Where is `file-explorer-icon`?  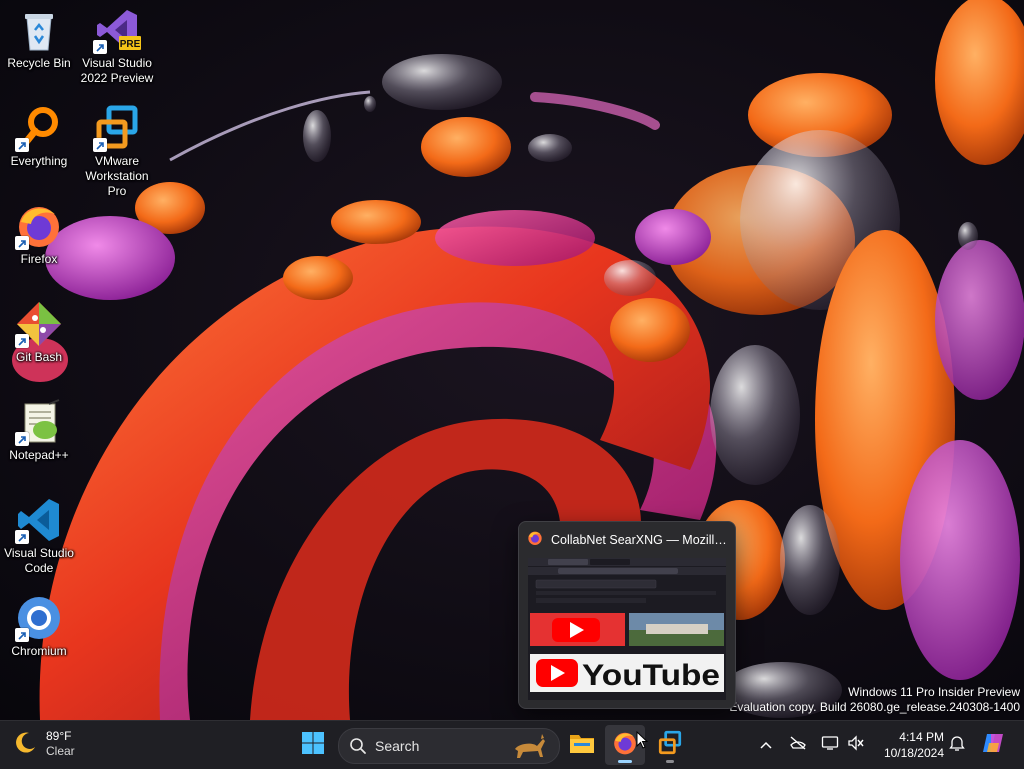 file-explorer-icon is located at coordinates (582, 745).